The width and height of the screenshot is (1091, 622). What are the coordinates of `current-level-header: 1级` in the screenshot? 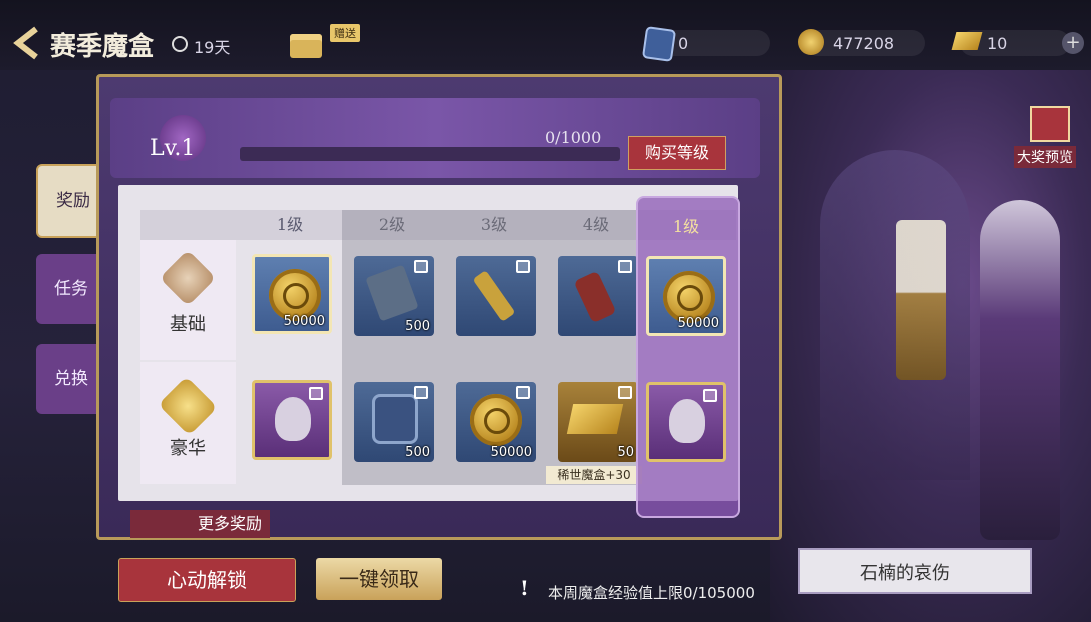 It's located at (686, 226).